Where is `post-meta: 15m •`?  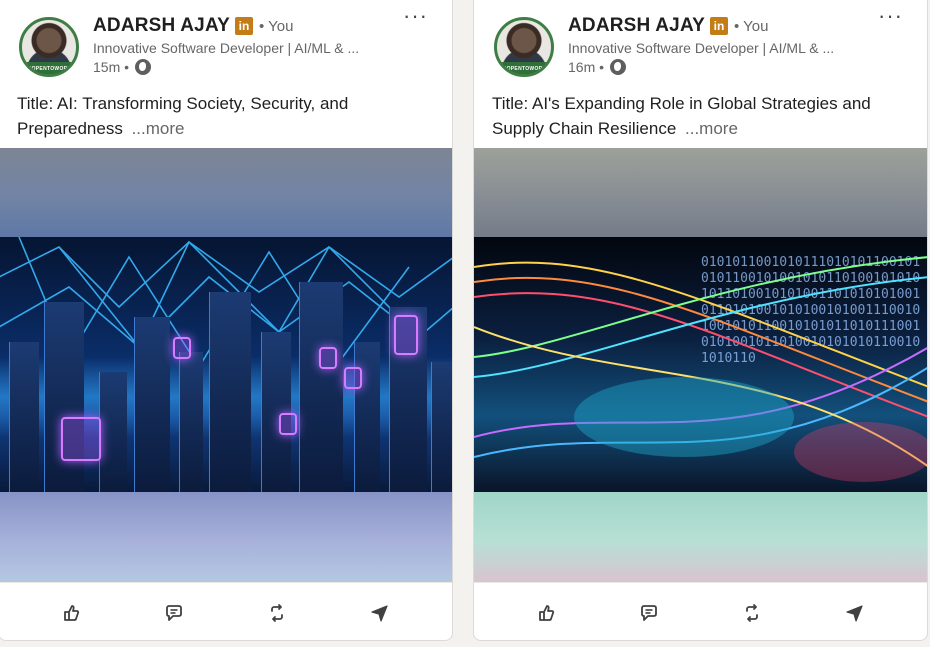 post-meta: 15m • is located at coordinates (122, 67).